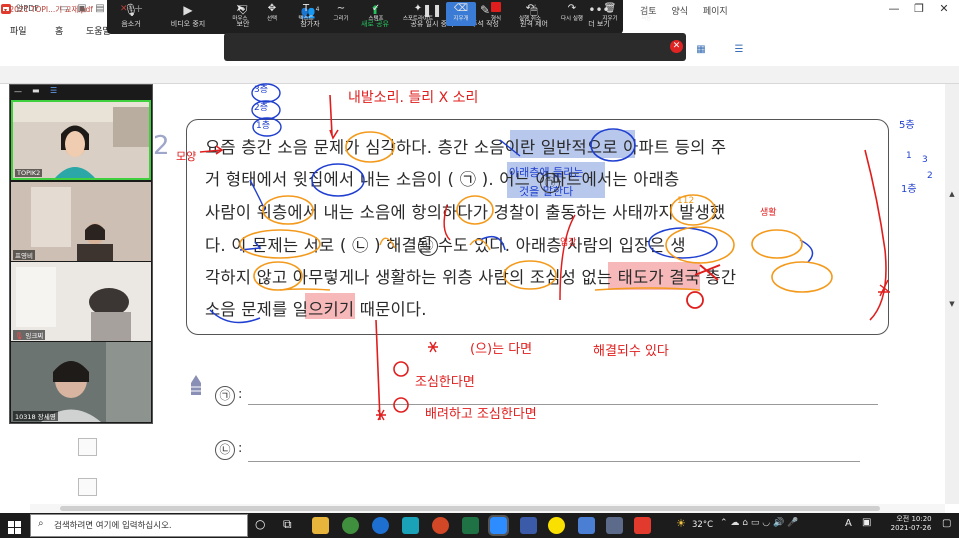  Describe the element at coordinates (263, 125) in the screenshot. I see `note-floor-1: 1층` at that location.